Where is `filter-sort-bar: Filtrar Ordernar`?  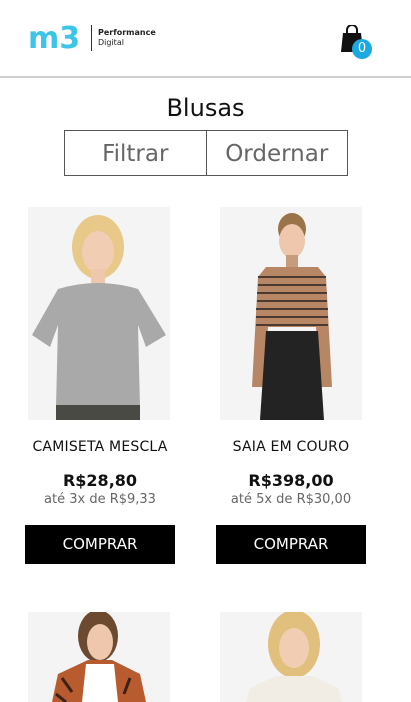
filter-sort-bar: Filtrar Ordernar is located at coordinates (206, 153).